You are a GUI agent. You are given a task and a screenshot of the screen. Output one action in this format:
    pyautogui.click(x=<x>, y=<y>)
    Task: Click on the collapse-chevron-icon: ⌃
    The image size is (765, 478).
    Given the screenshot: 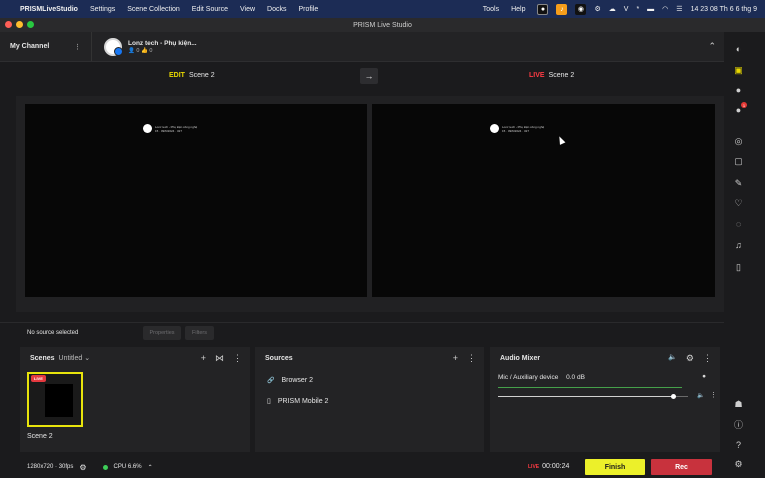 What is the action you would take?
    pyautogui.click(x=712, y=46)
    